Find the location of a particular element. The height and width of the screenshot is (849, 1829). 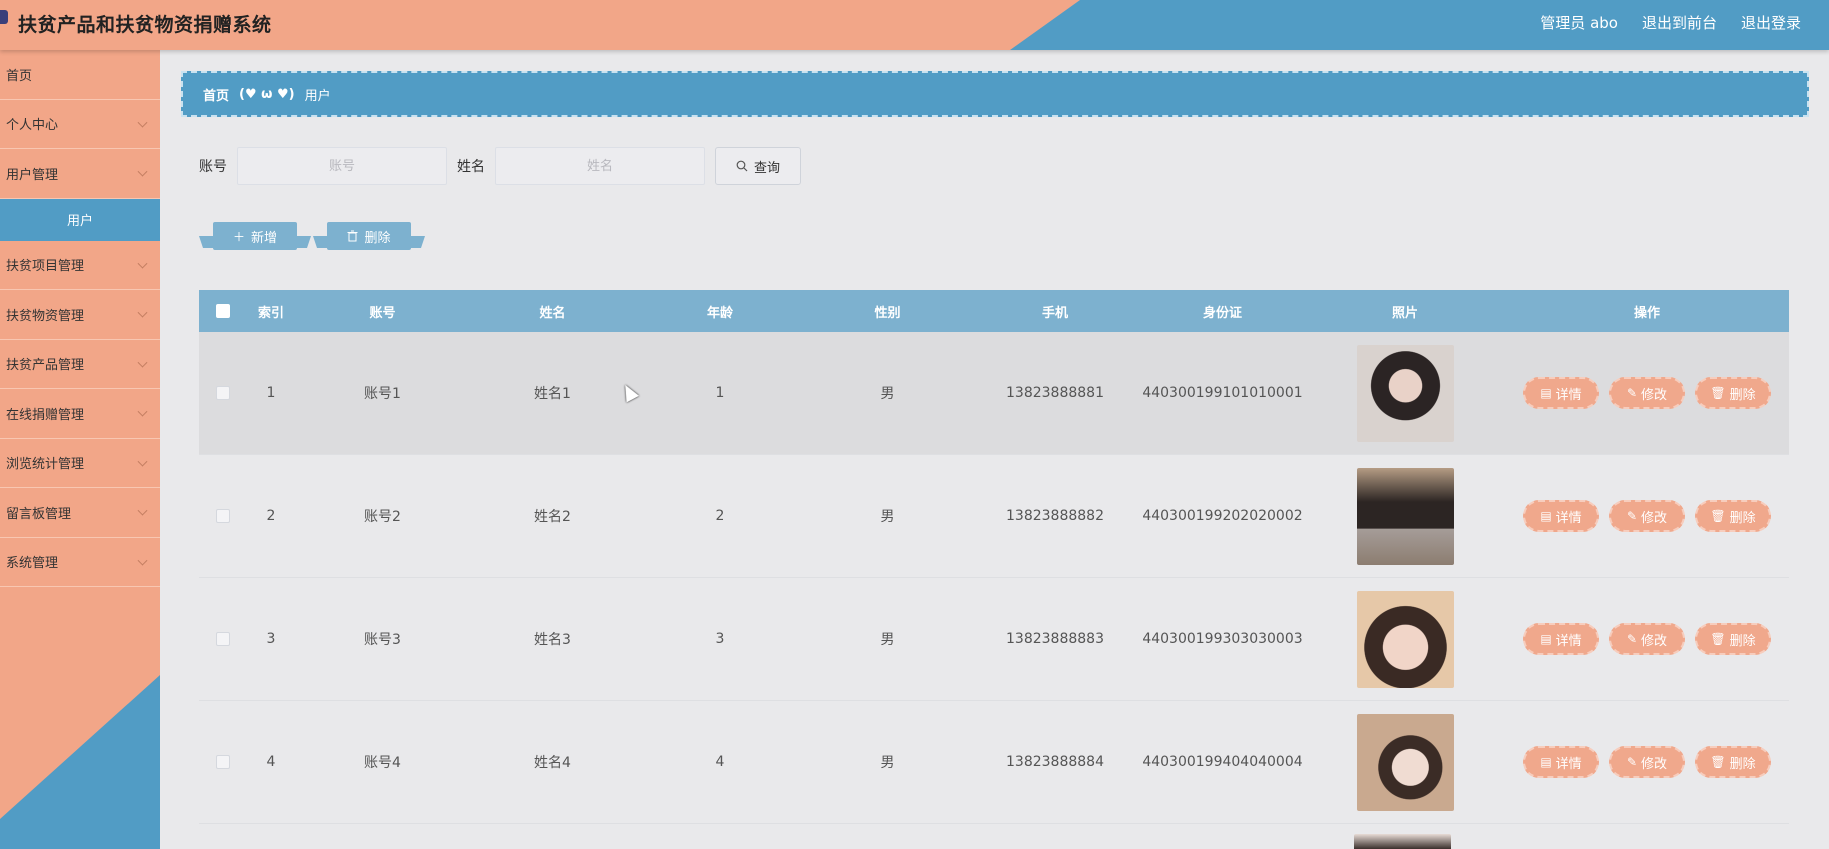

sidebar-item-online-donation: 在线捐赠管理 is located at coordinates (80, 414).